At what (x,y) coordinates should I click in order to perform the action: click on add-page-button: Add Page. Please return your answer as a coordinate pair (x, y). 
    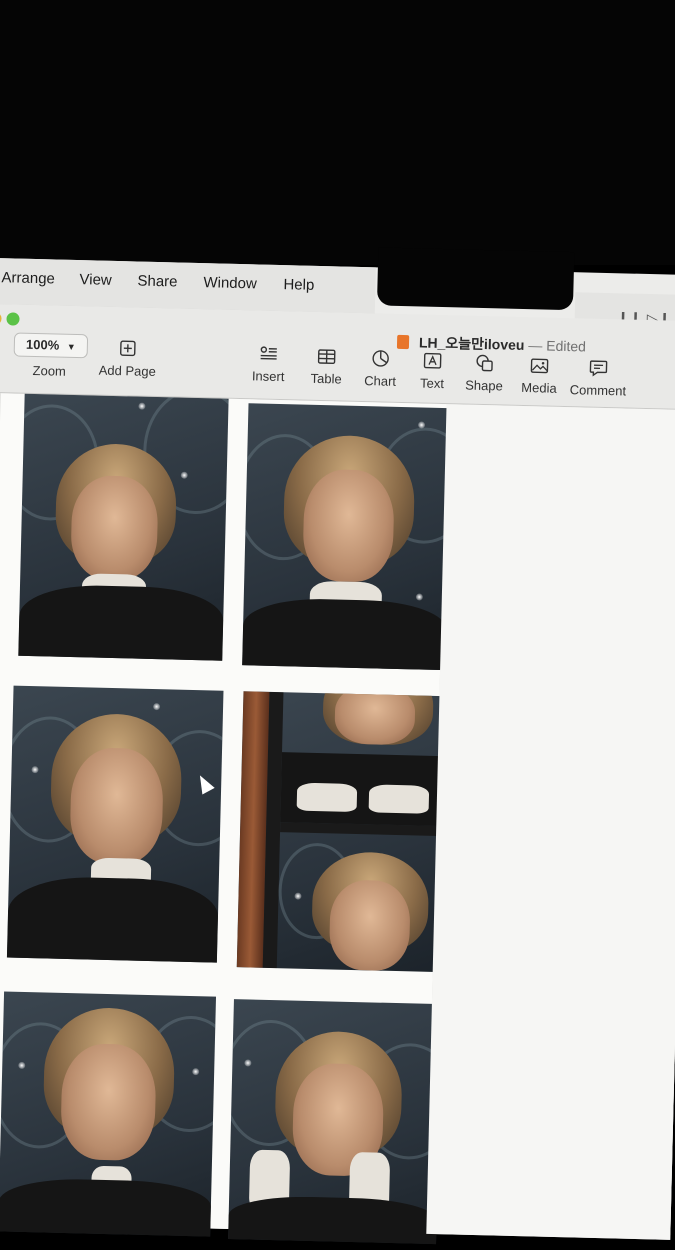
    Looking at the image, I should click on (127, 357).